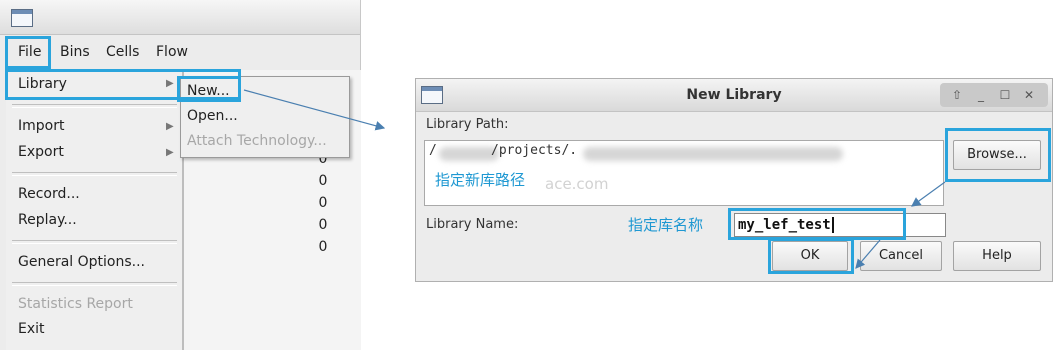 This screenshot has height=350, width=1053. I want to click on arrow-new-to-dialog, so click(314, 110).